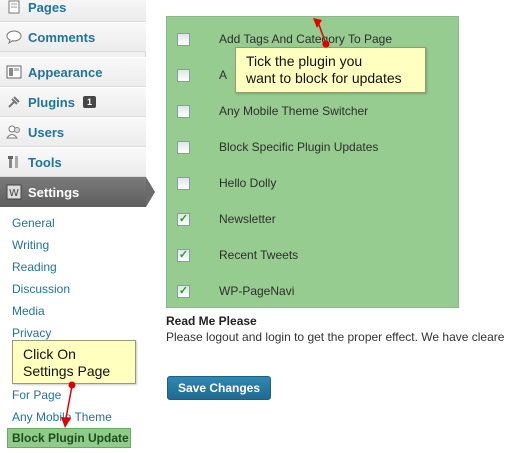 This screenshot has width=506, height=453. What do you see at coordinates (33, 223) in the screenshot?
I see `submenu-general: General` at bounding box center [33, 223].